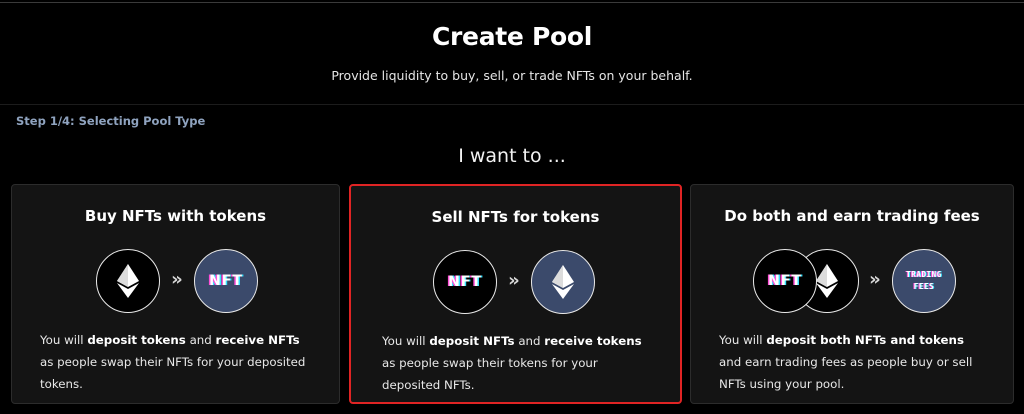  Describe the element at coordinates (512, 2) in the screenshot. I see `top-divider` at that location.